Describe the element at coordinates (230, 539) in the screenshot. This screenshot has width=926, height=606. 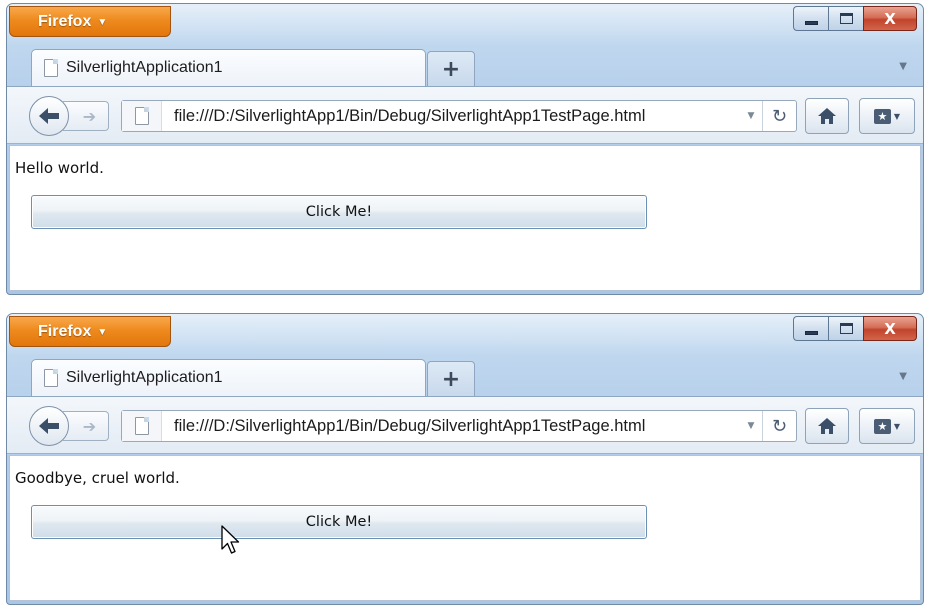
I see `mouse-cursor-icon` at that location.